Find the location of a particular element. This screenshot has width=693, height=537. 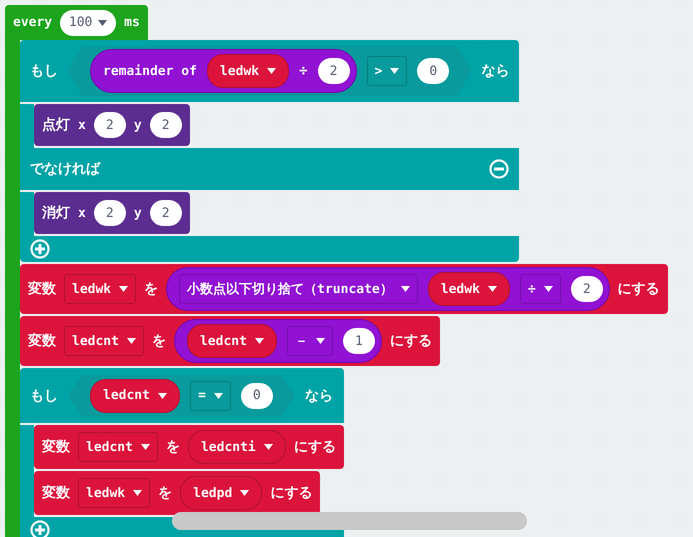

block-label: 消灯 is located at coordinates (56, 213).